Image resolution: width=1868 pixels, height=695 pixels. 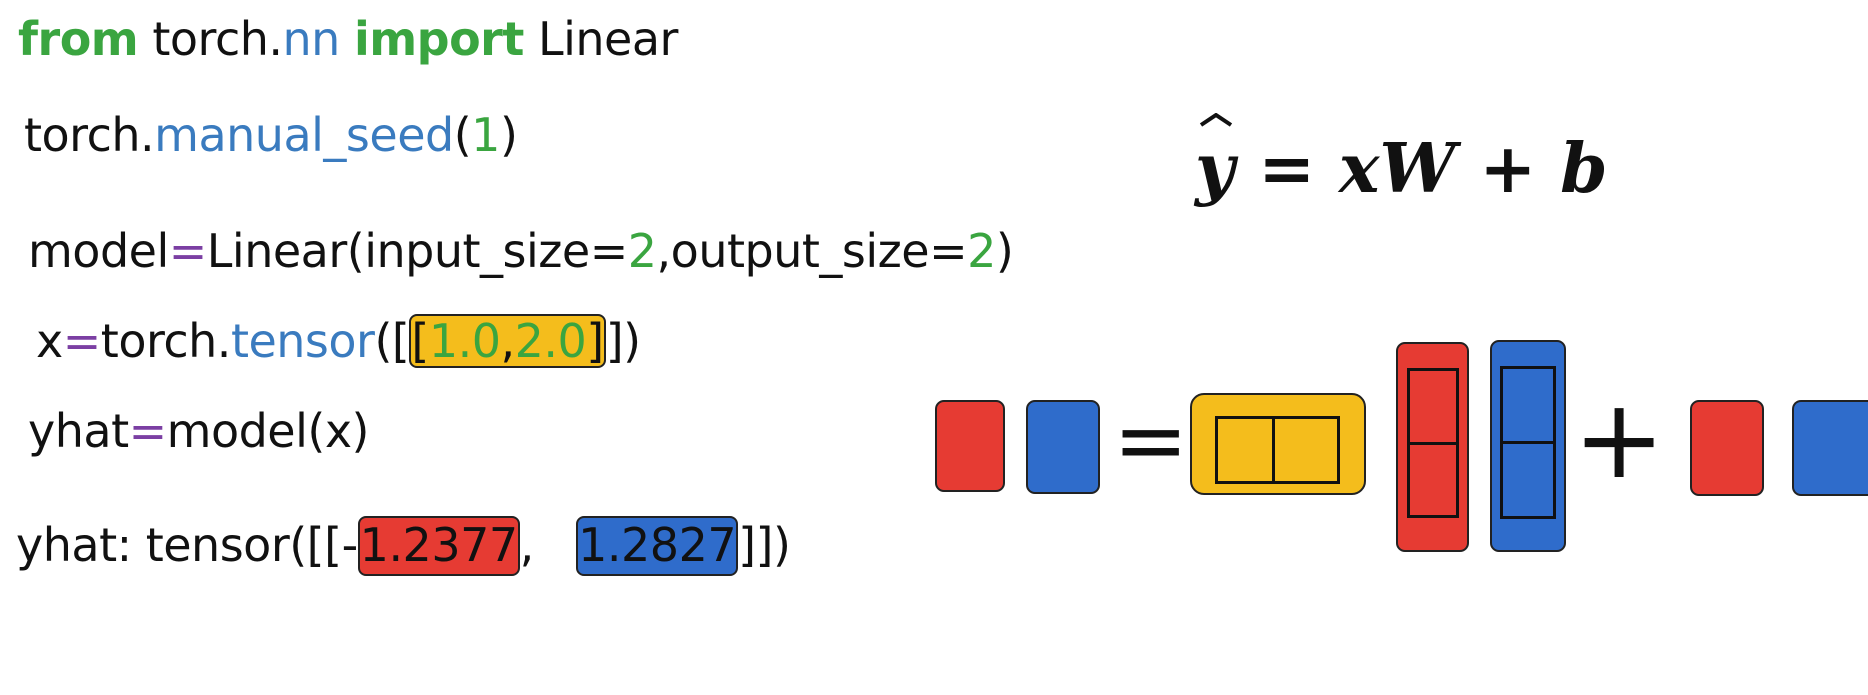 I want to click on model-input-size: 2, so click(x=642, y=251).